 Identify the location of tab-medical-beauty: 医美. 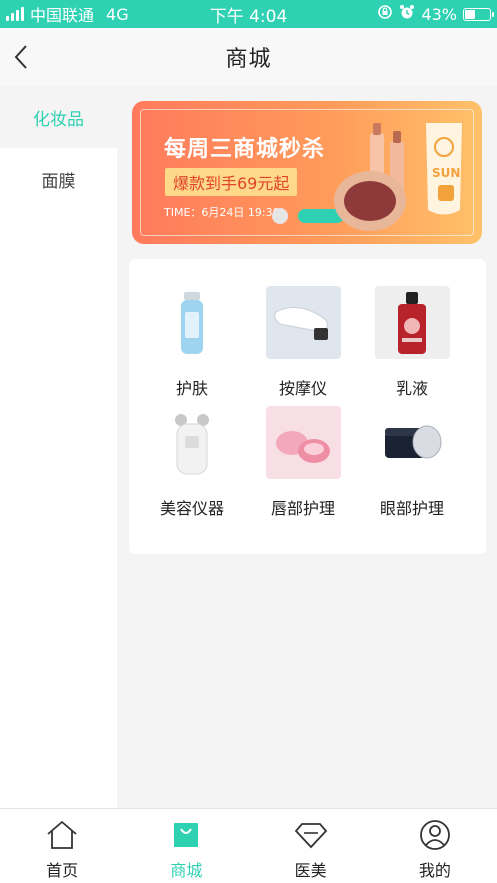
(311, 846).